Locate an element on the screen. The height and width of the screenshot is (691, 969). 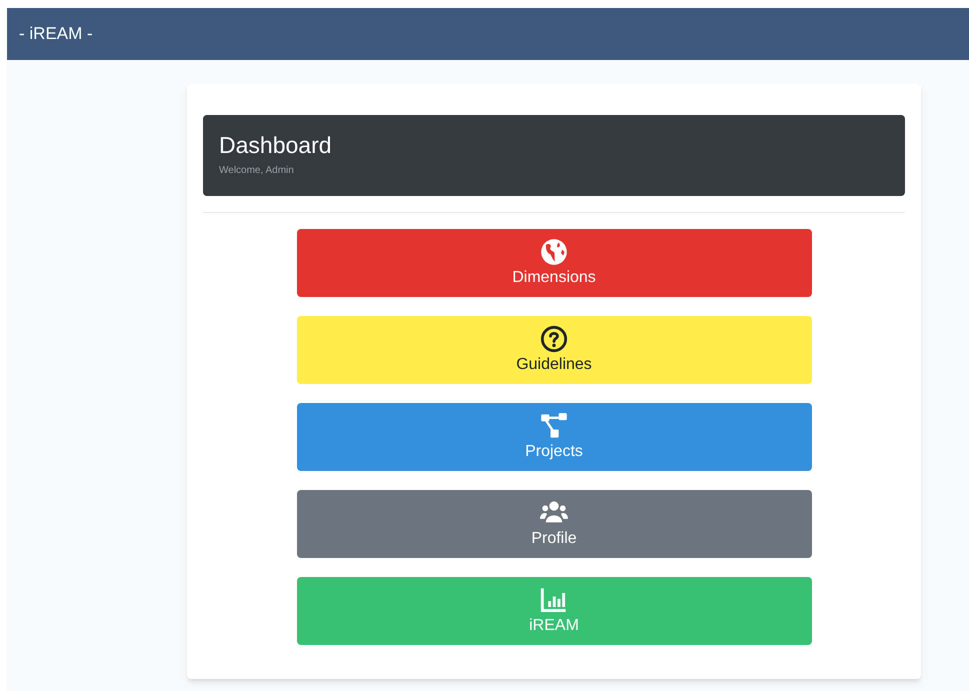
dashboard-title: Dashboard is located at coordinates (276, 145).